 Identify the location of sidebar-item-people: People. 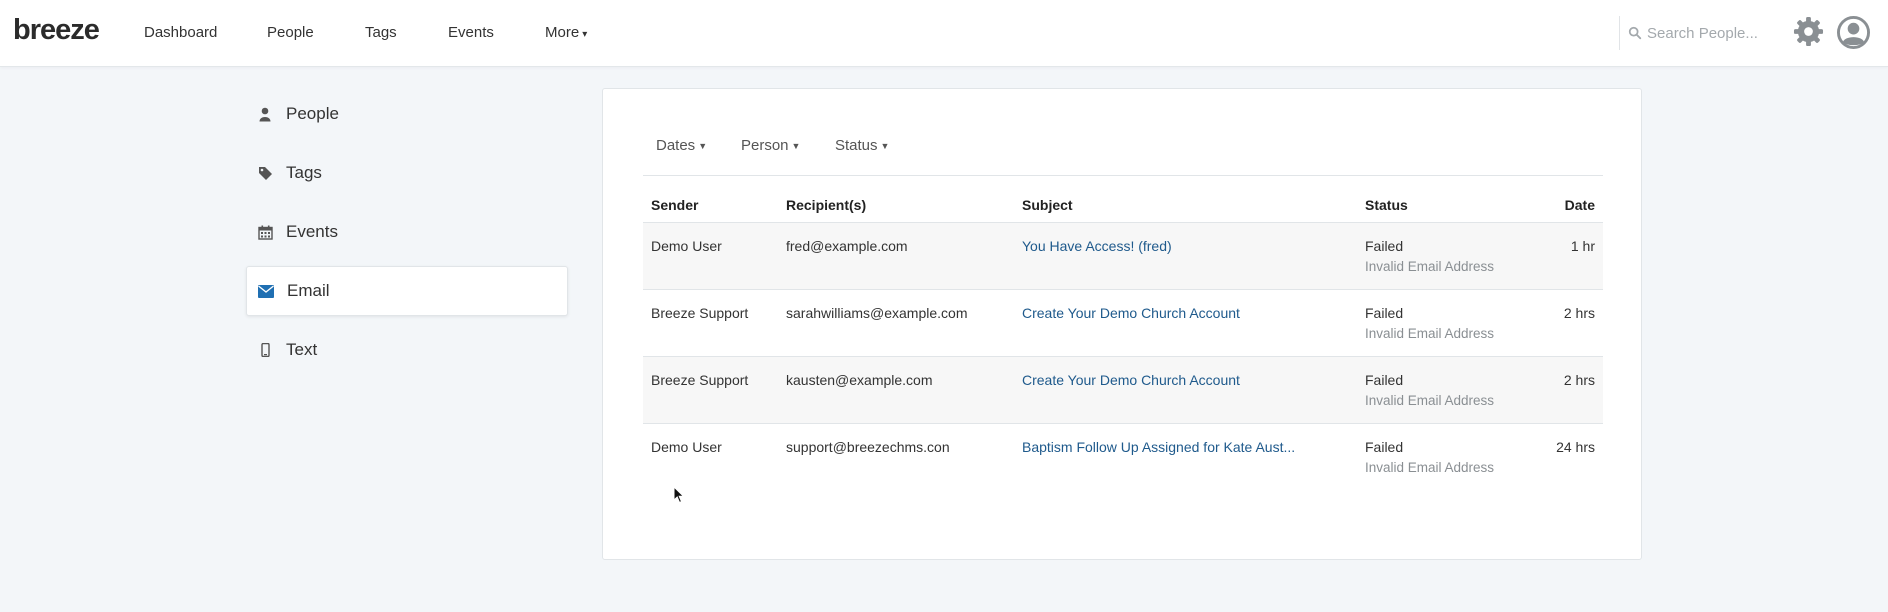
(407, 114).